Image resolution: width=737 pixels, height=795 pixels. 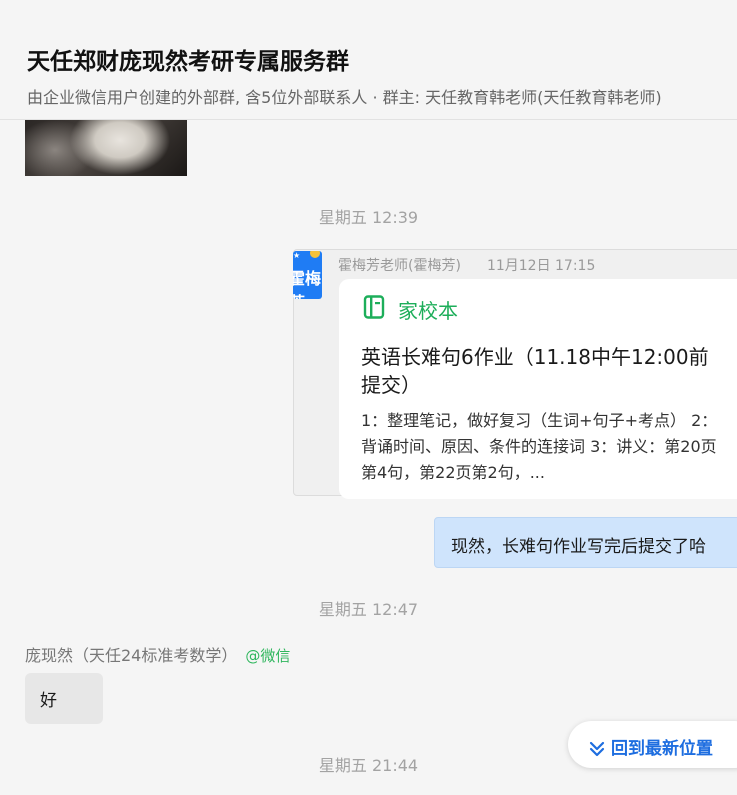 What do you see at coordinates (428, 311) in the screenshot?
I see `app-name: 家校本` at bounding box center [428, 311].